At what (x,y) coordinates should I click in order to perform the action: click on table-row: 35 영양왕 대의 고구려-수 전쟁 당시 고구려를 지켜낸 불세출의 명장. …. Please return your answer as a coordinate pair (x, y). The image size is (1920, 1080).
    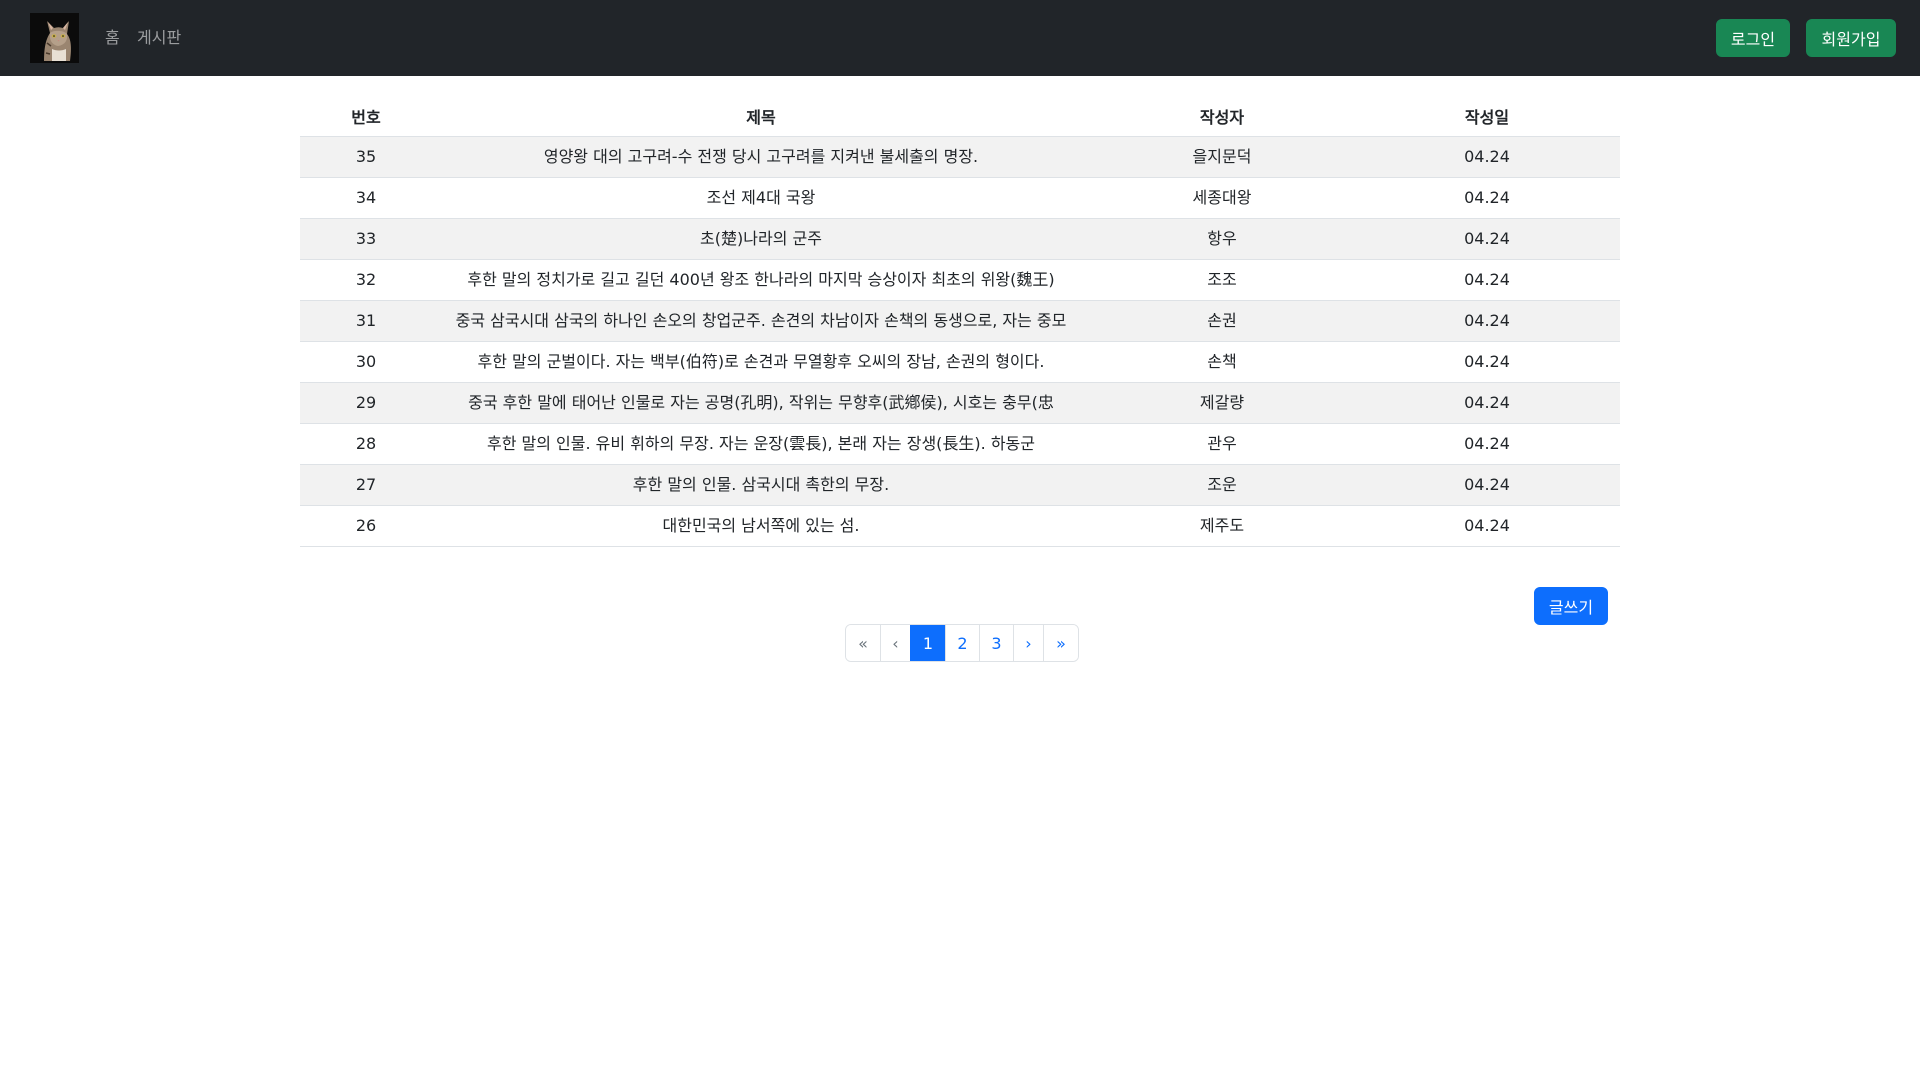
    Looking at the image, I should click on (960, 157).